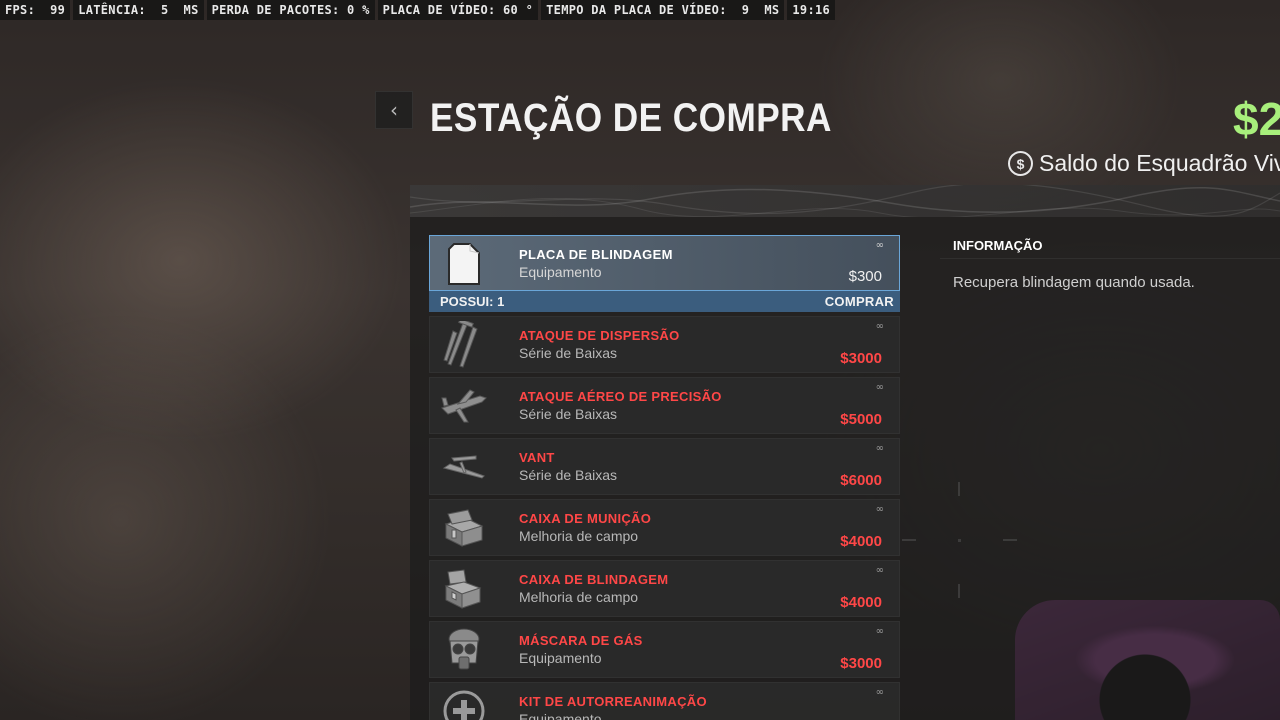 The image size is (1280, 720). Describe the element at coordinates (663, 10) in the screenshot. I see `gpu-time-readout: TEMPO DA PLACA DE VÍDEO: 9 MS` at that location.